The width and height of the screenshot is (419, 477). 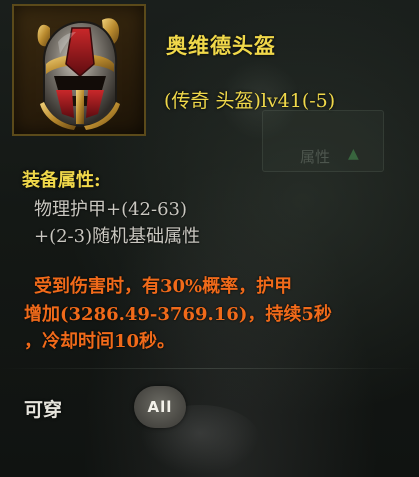 What do you see at coordinates (43, 410) in the screenshot?
I see `wearable-label: 可穿` at bounding box center [43, 410].